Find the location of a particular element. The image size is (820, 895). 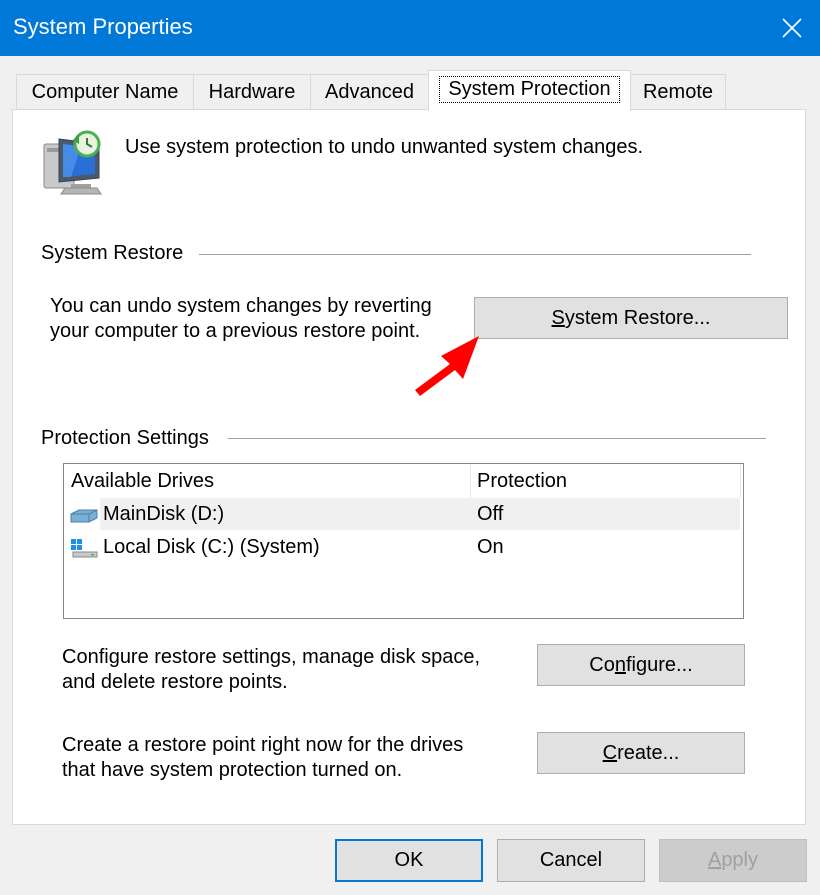

windows-drive-icon is located at coordinates (84, 548).